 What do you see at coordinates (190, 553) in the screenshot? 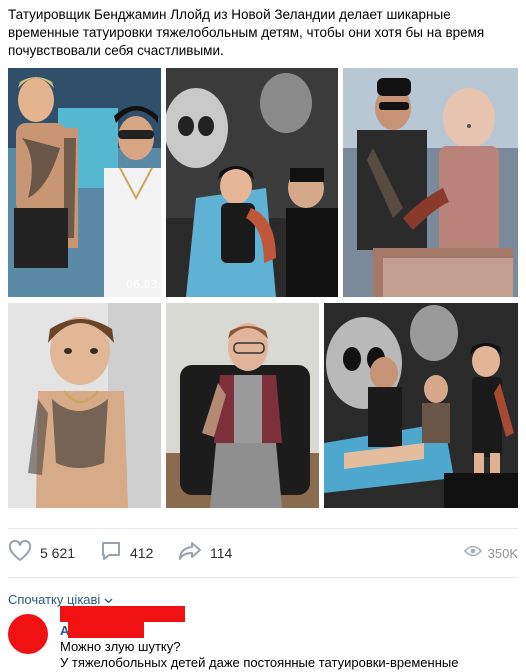
I see `share-arrow-icon` at bounding box center [190, 553].